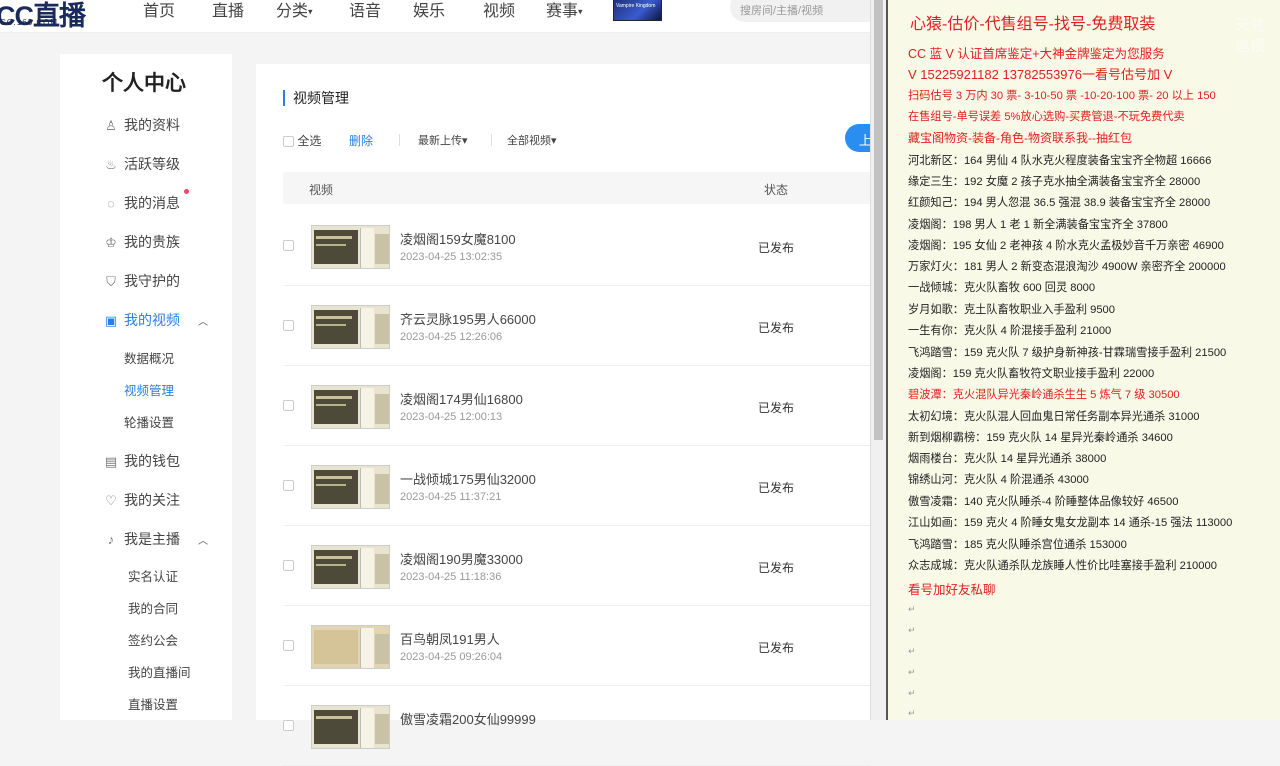 The height and width of the screenshot is (766, 1280). I want to click on banner-text: Vampire Kingdom, so click(636, 6).